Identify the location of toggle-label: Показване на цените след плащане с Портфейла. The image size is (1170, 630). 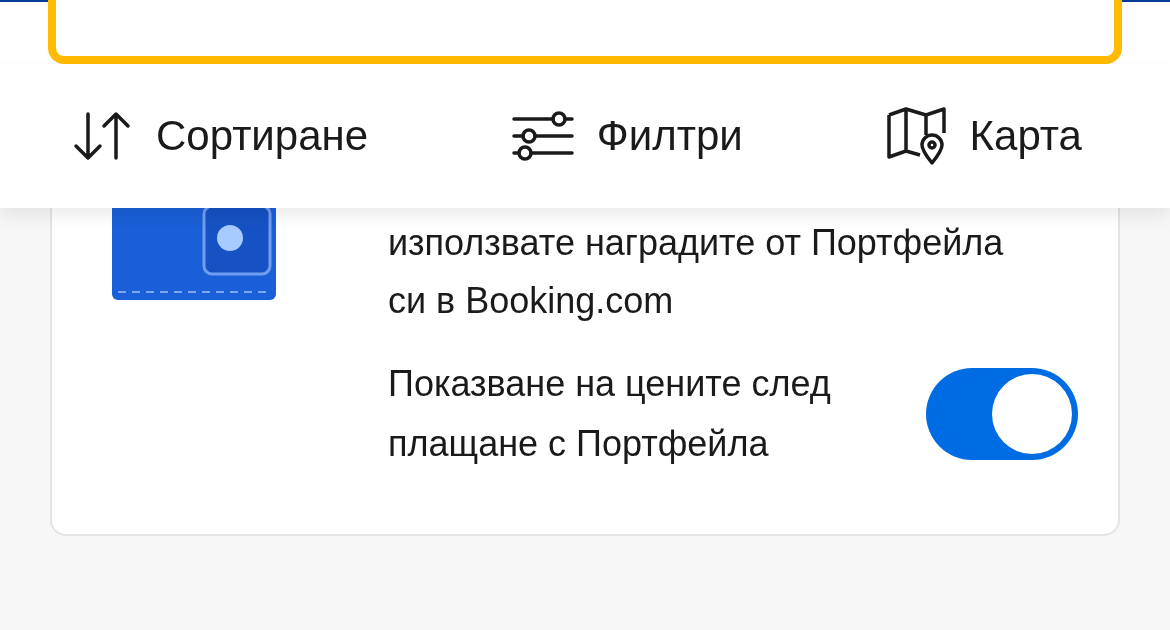
(610, 414).